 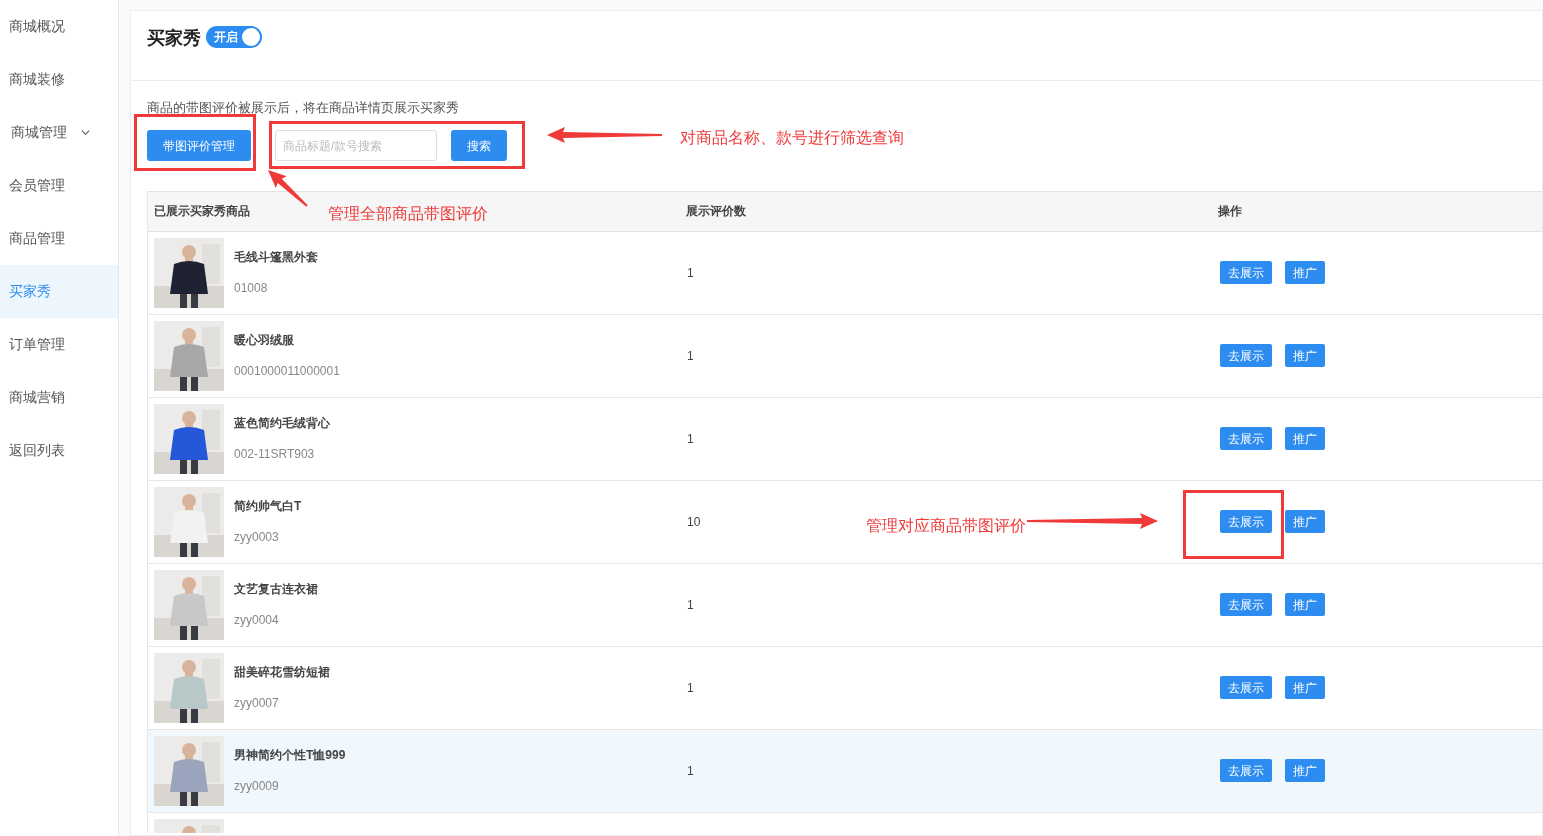 What do you see at coordinates (792, 138) in the screenshot?
I see `annotation-text: 对商品名称、款号进行筛选查询` at bounding box center [792, 138].